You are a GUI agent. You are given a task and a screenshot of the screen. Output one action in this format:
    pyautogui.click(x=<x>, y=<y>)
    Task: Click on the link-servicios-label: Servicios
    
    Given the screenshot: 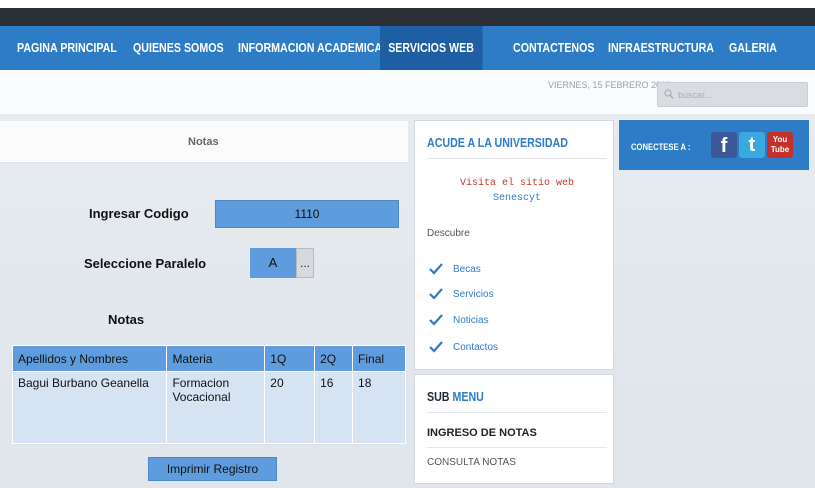 What is the action you would take?
    pyautogui.click(x=473, y=294)
    